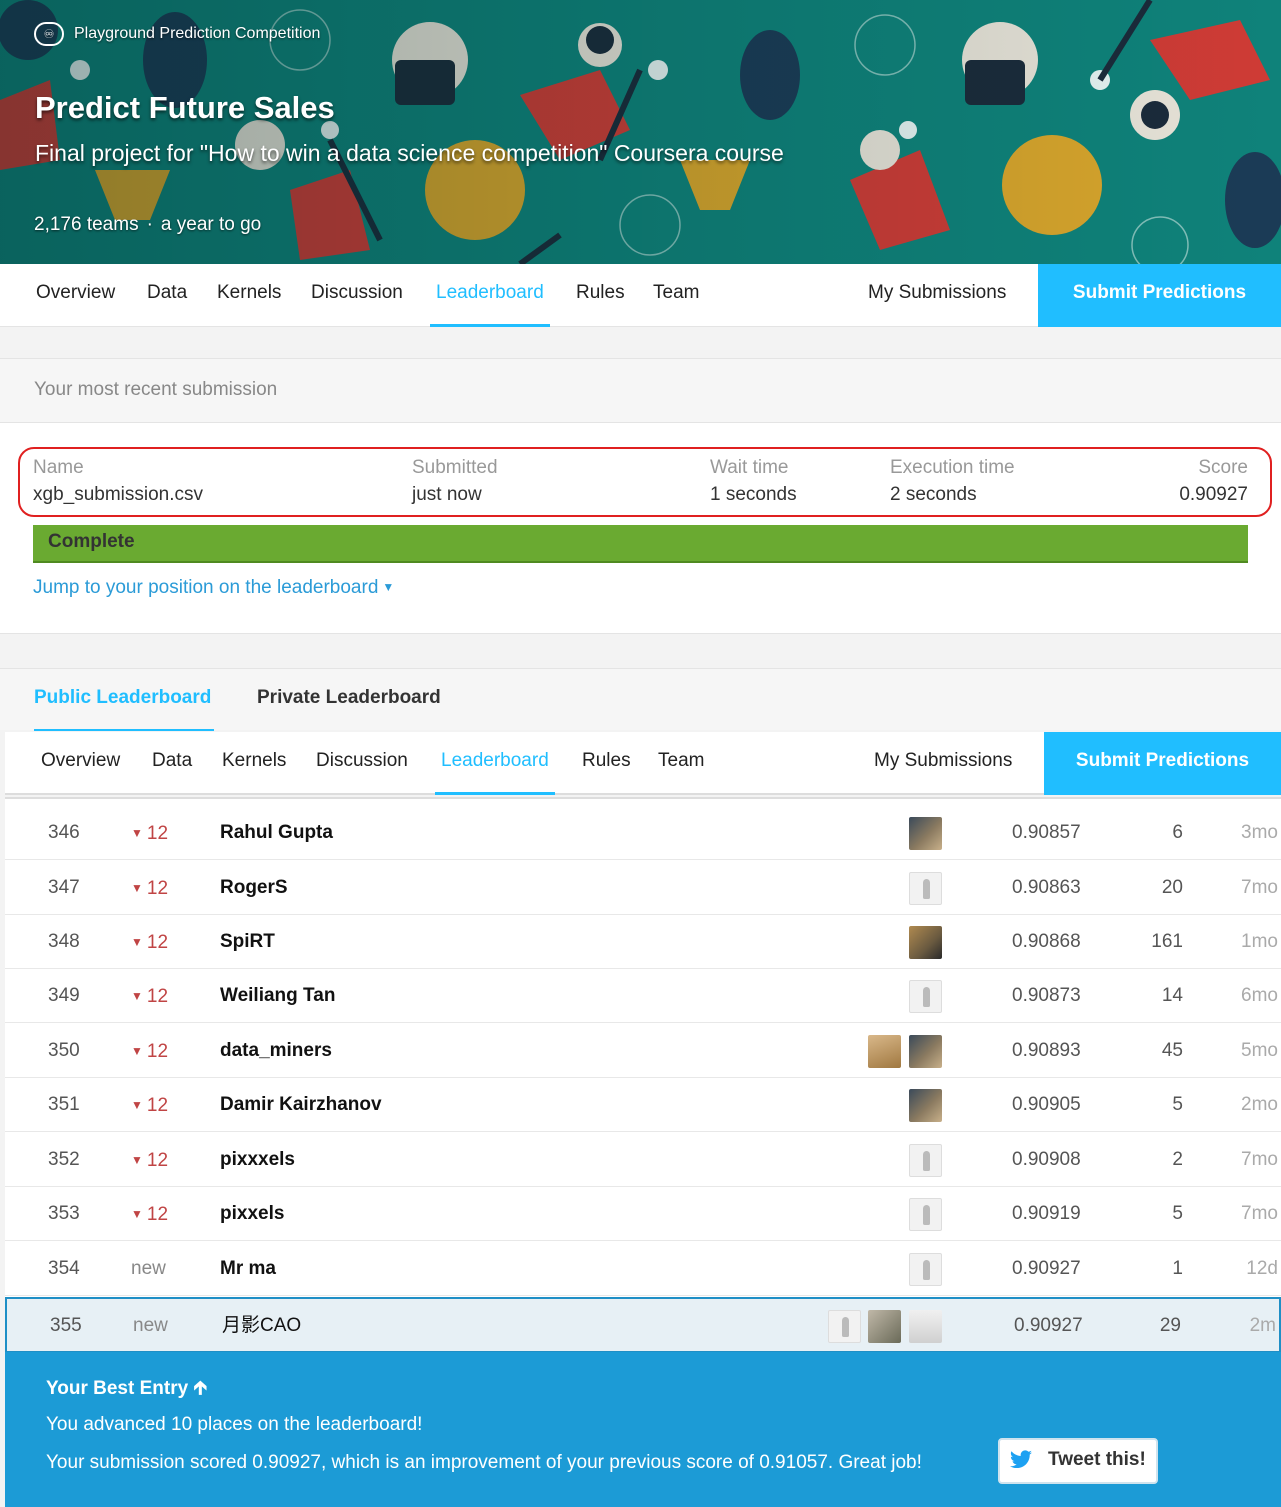 Image resolution: width=1281 pixels, height=1507 pixels. What do you see at coordinates (247, 942) in the screenshot?
I see `team-name: SpiRT` at bounding box center [247, 942].